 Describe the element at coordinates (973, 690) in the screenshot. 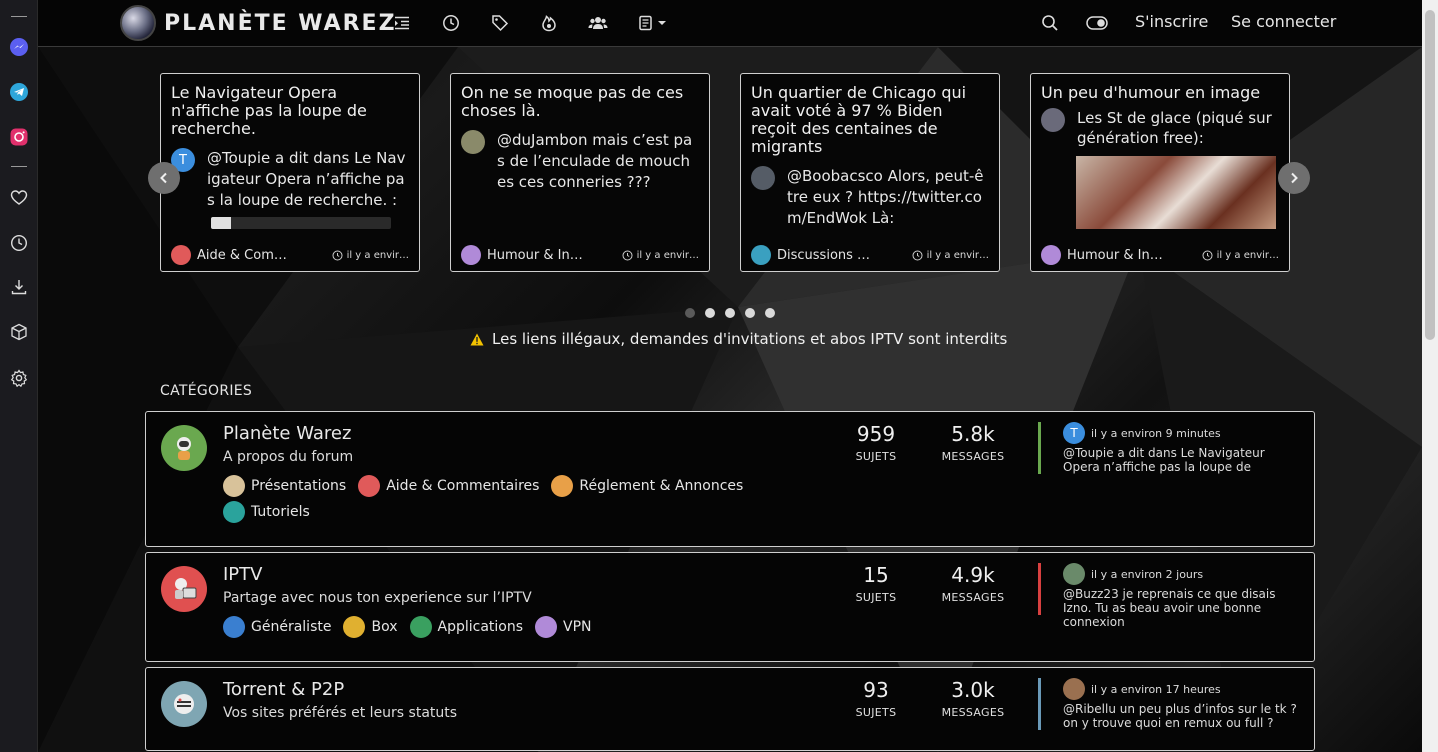

I see `posts-count: 3.0k` at that location.